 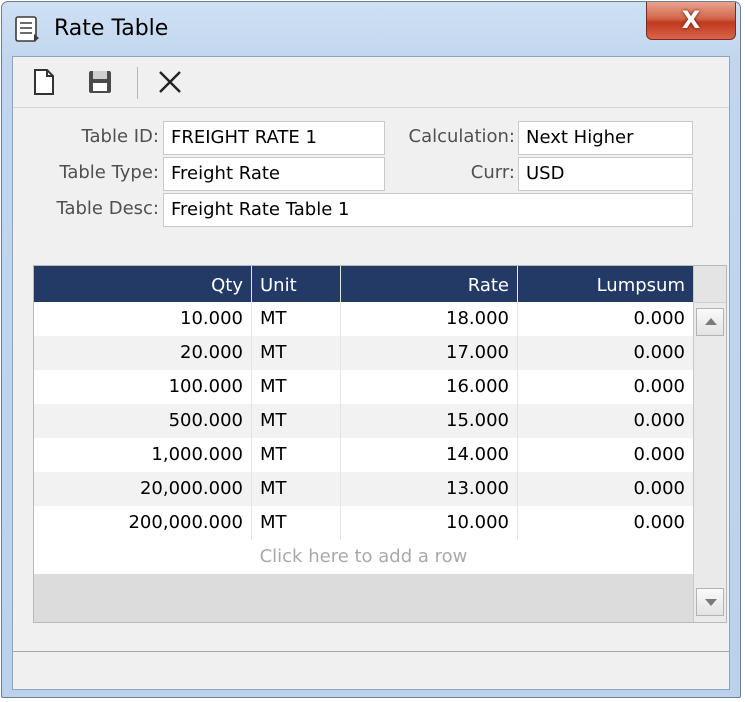 I want to click on save-button, so click(x=100, y=82).